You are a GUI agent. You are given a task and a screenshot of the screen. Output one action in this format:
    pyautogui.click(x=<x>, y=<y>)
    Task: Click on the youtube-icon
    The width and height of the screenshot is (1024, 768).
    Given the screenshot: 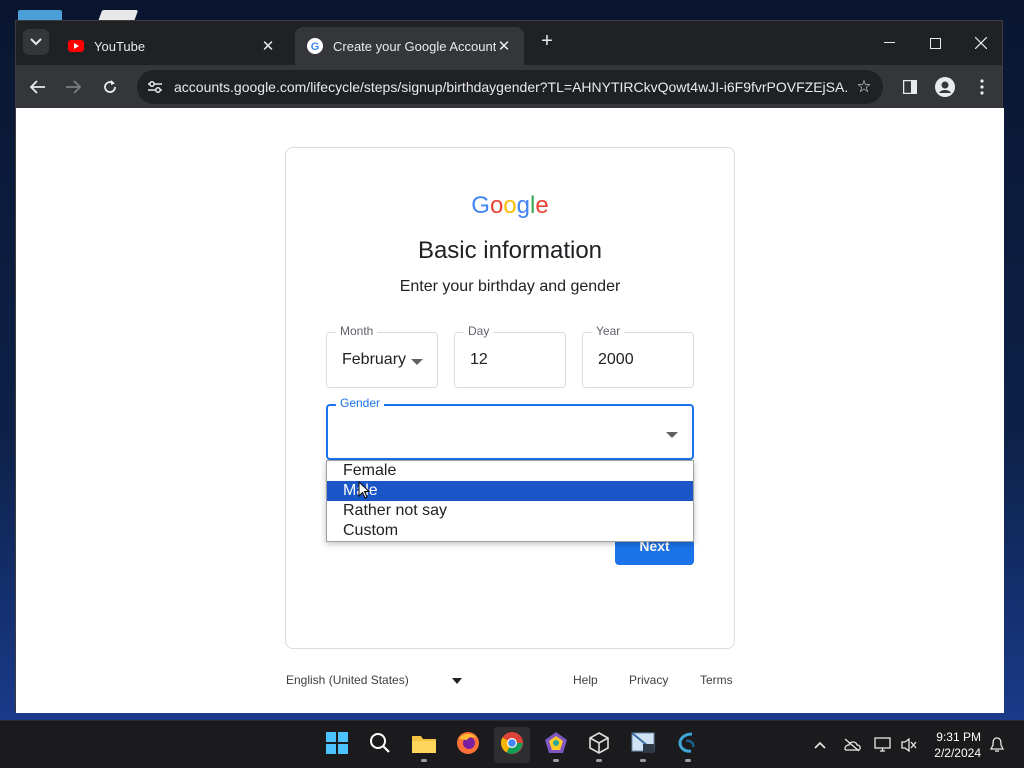 What is the action you would take?
    pyautogui.click(x=76, y=46)
    